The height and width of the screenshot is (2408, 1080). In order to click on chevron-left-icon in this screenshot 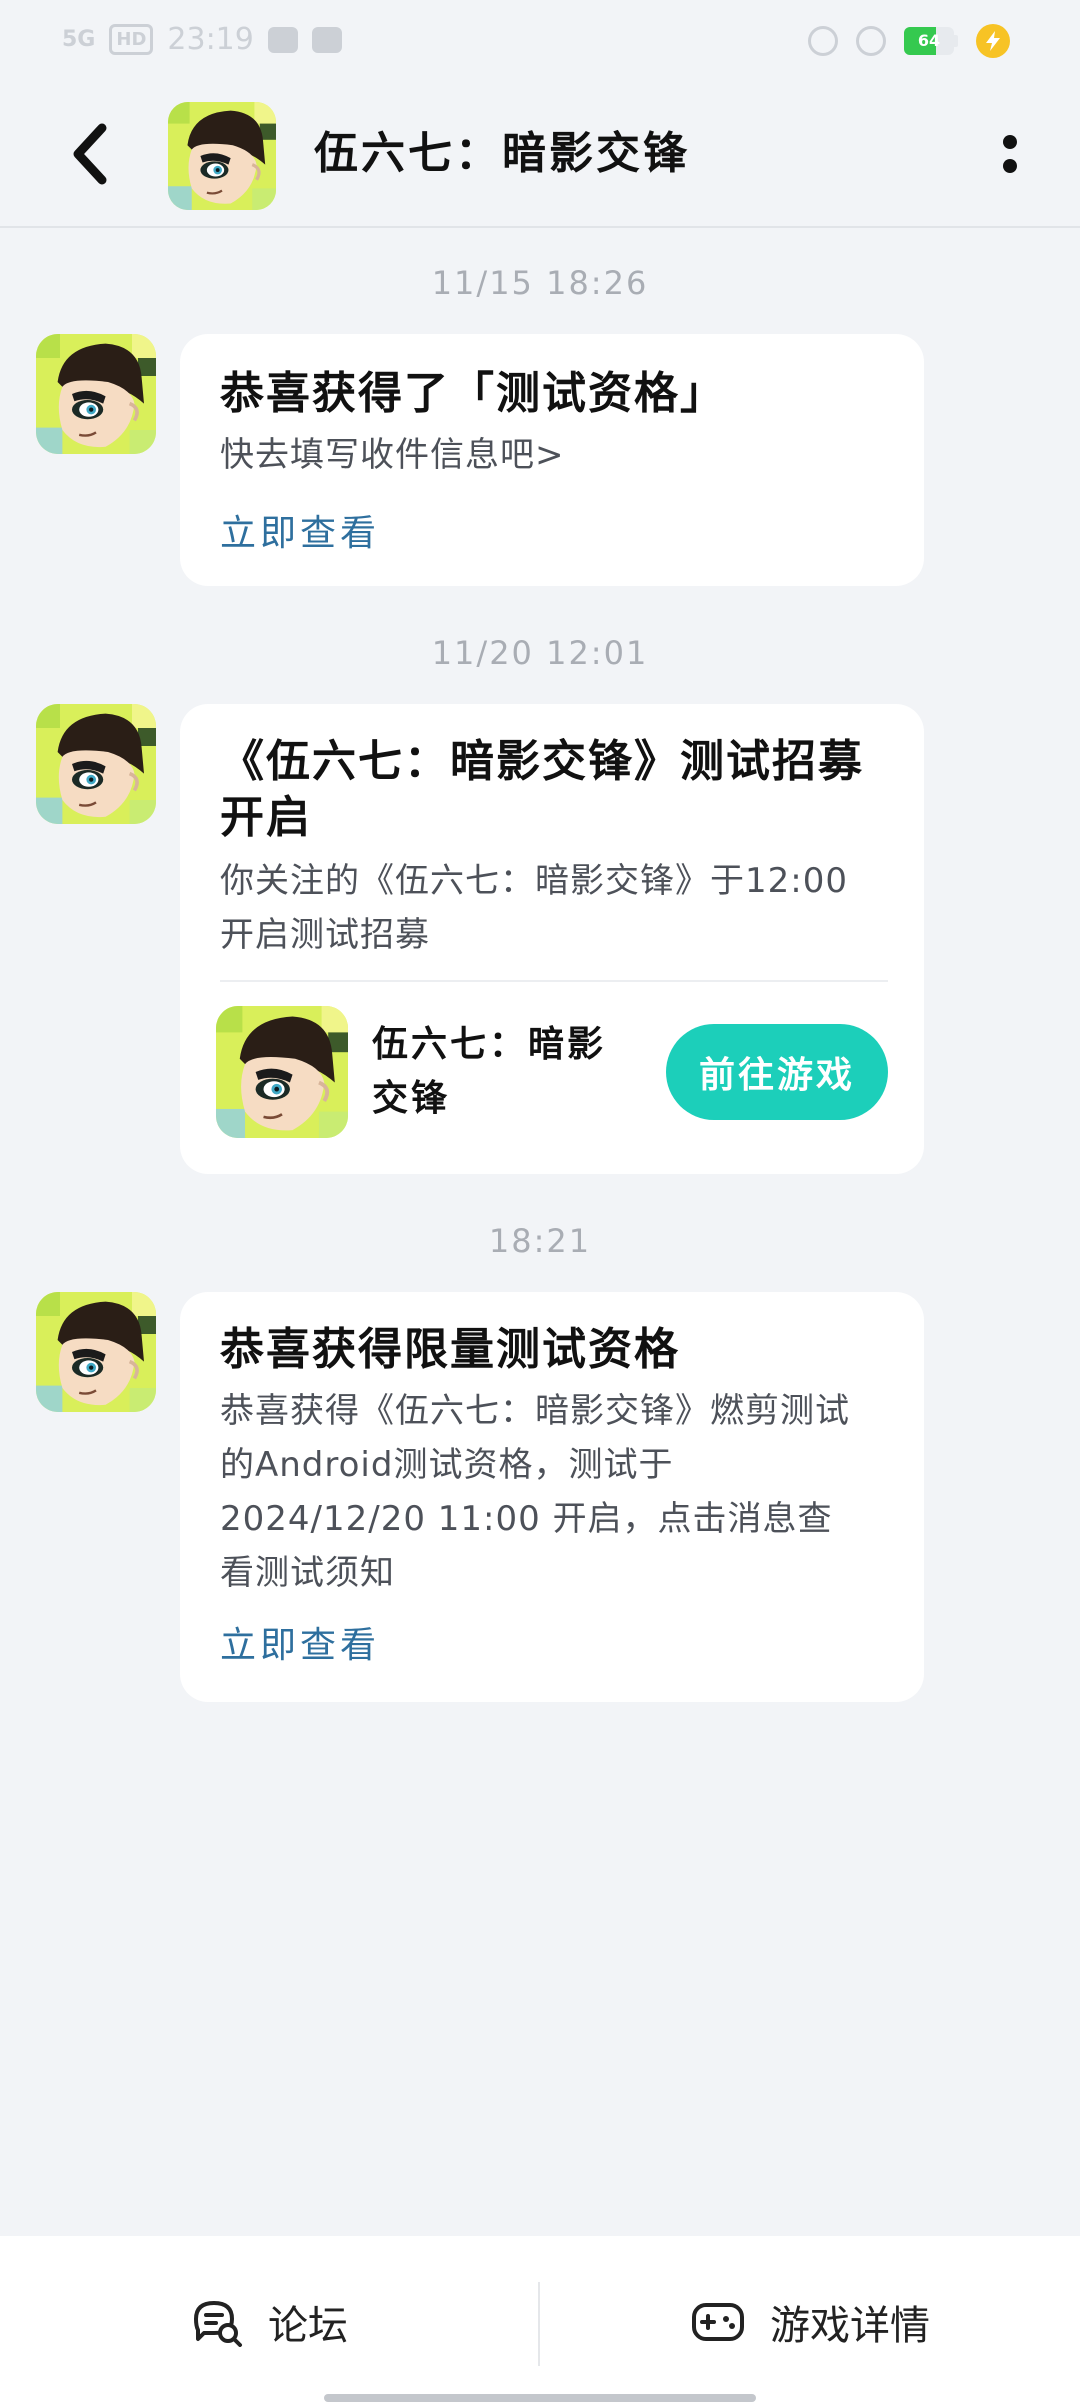, I will do `click(90, 154)`.